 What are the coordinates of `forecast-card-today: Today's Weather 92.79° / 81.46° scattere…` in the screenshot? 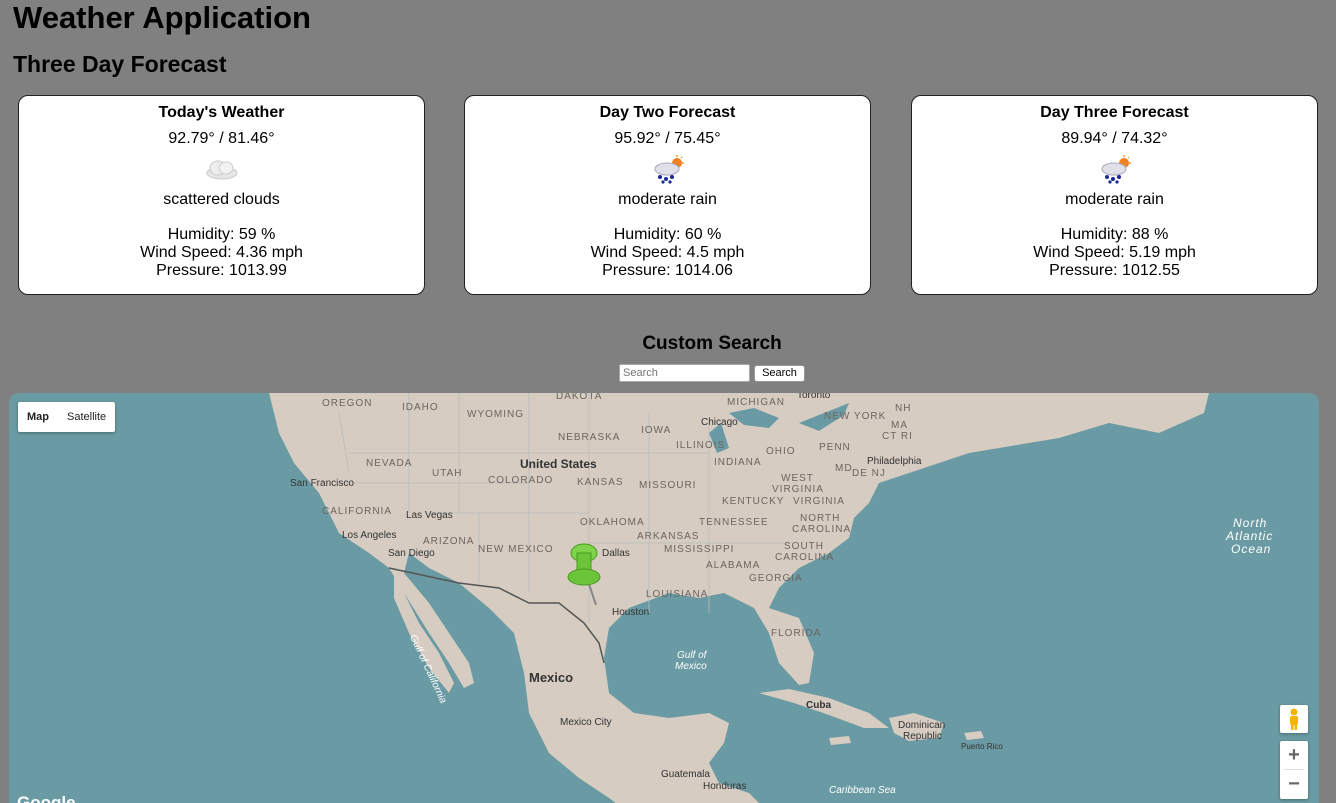 It's located at (221, 195).